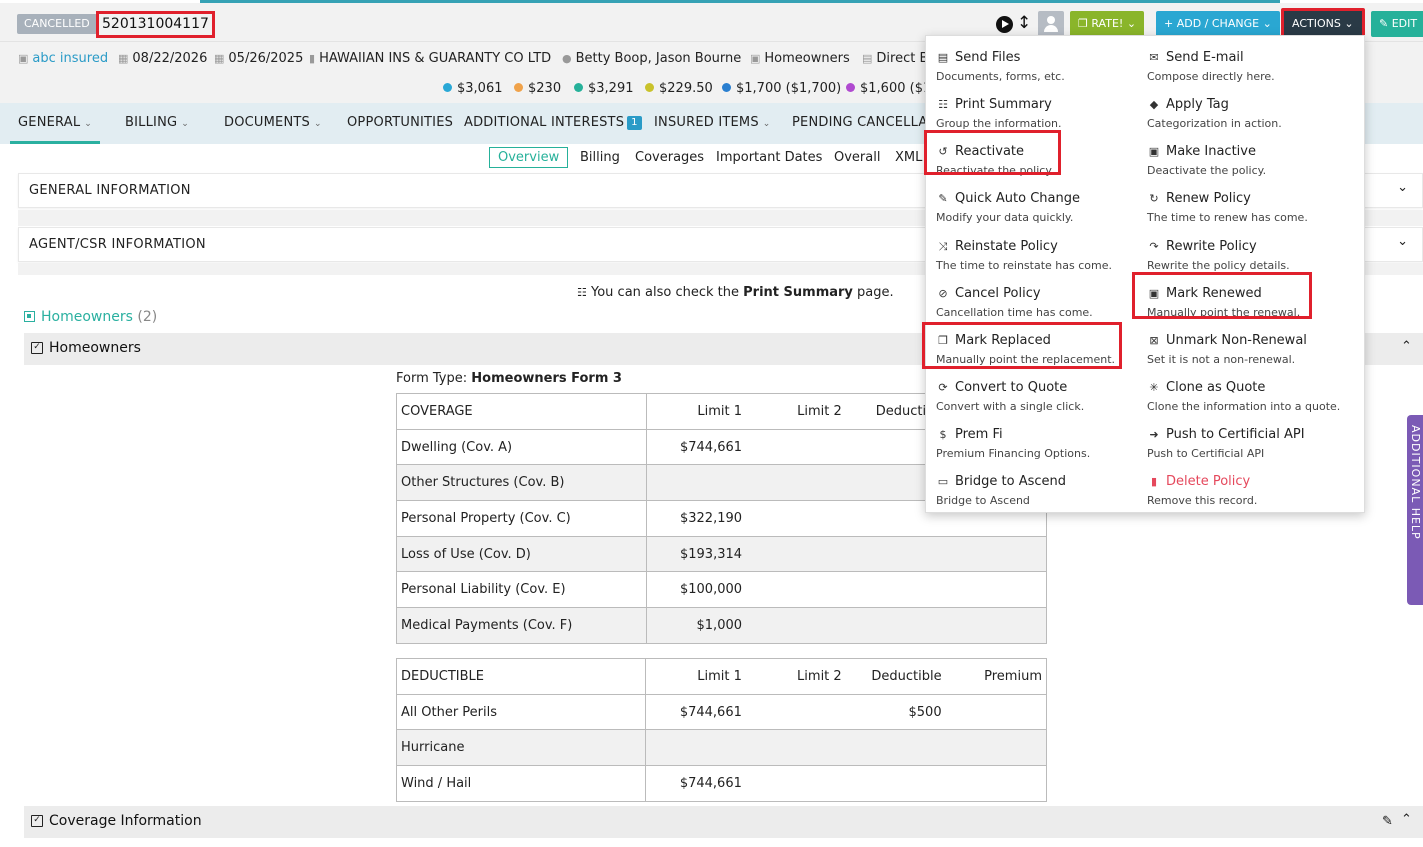 The image size is (1423, 847). I want to click on group-square-icon, so click(29, 316).